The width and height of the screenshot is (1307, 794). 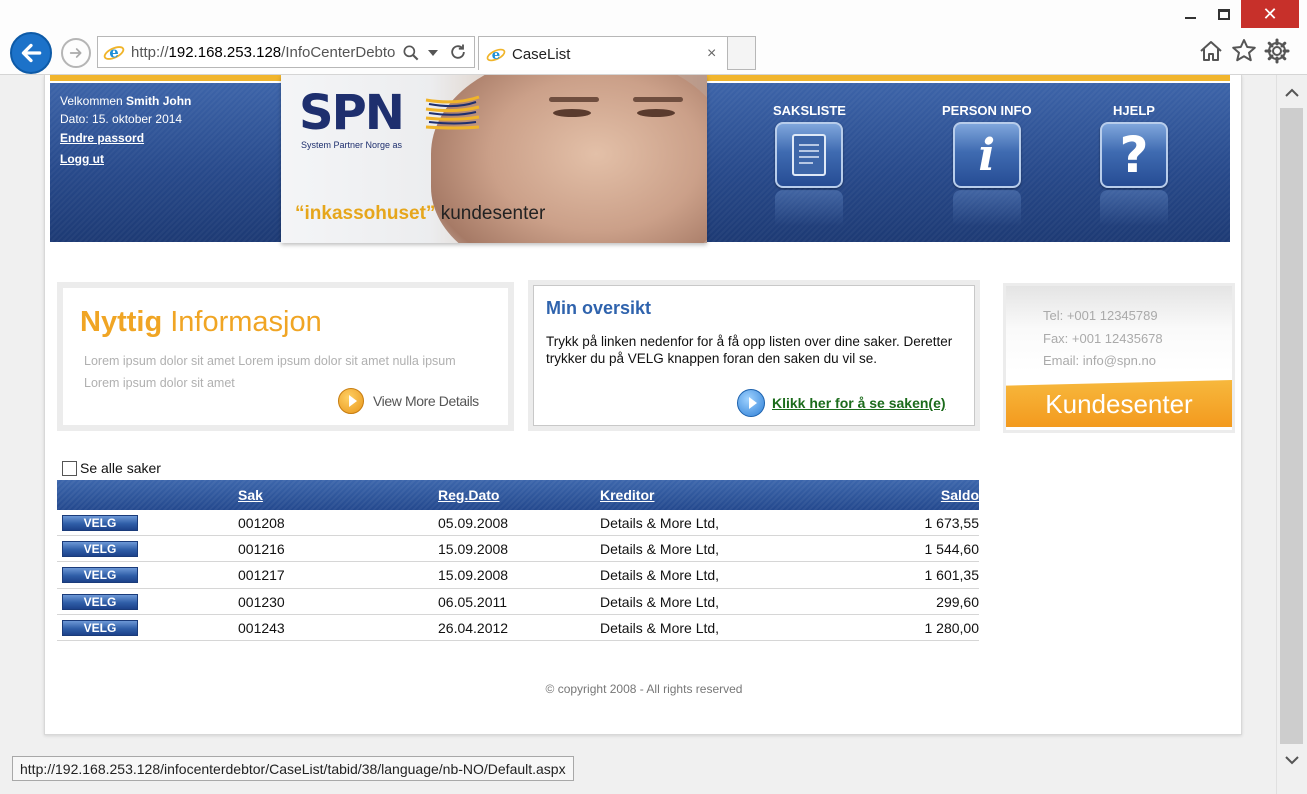 I want to click on cell-saldo: 1 601,35, so click(x=952, y=575).